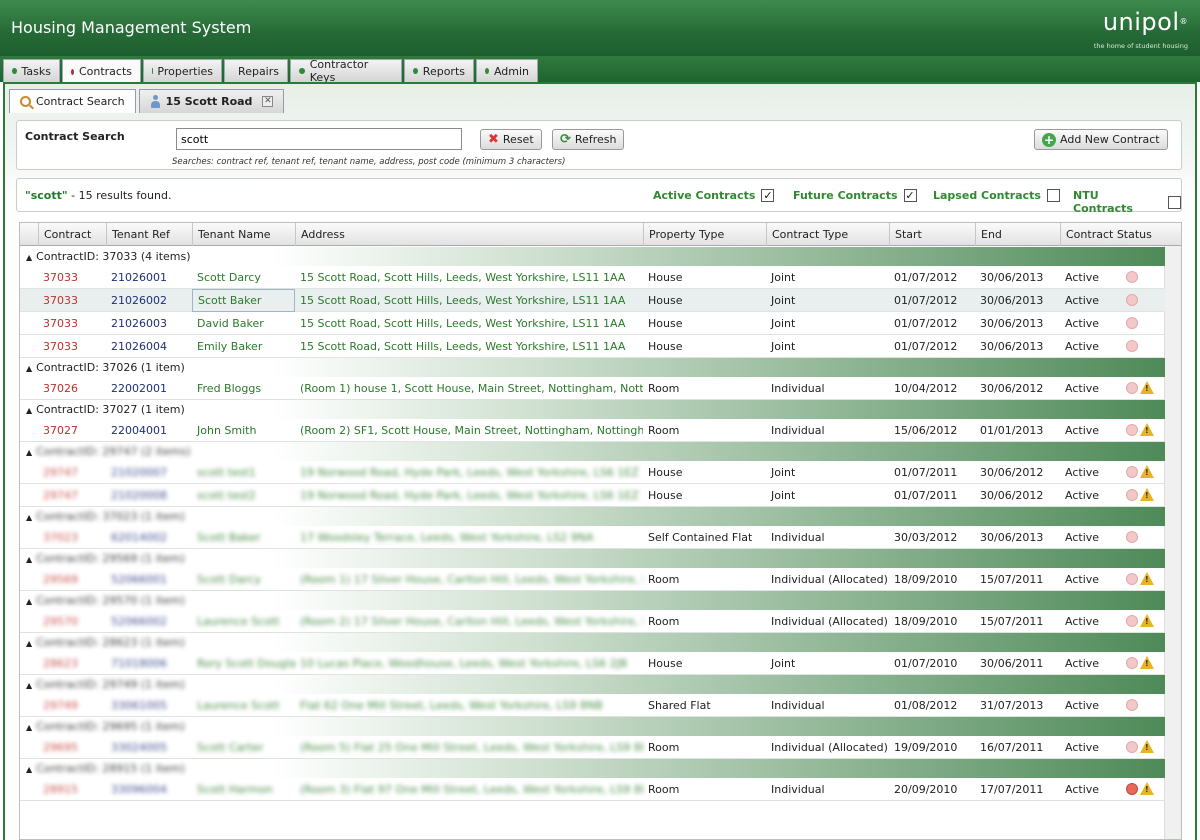  Describe the element at coordinates (518, 139) in the screenshot. I see `reset-label: Reset` at that location.